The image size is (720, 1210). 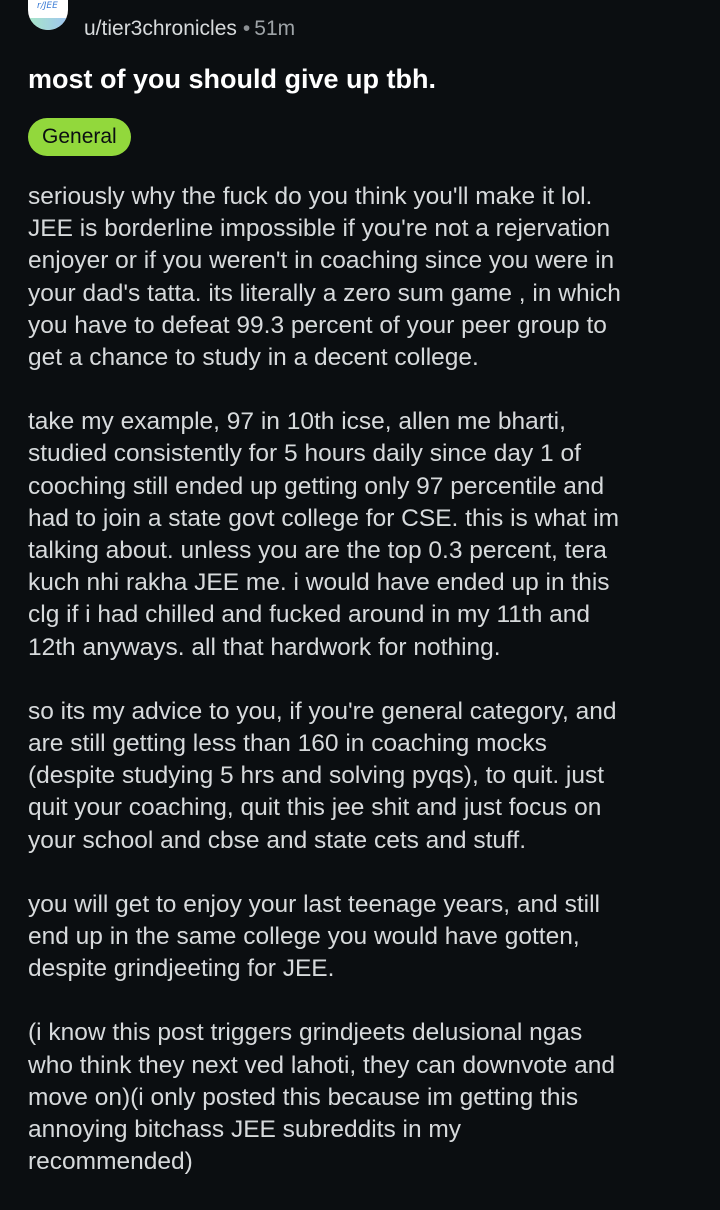 What do you see at coordinates (48, 24) in the screenshot?
I see `subreddit-avatar-band` at bounding box center [48, 24].